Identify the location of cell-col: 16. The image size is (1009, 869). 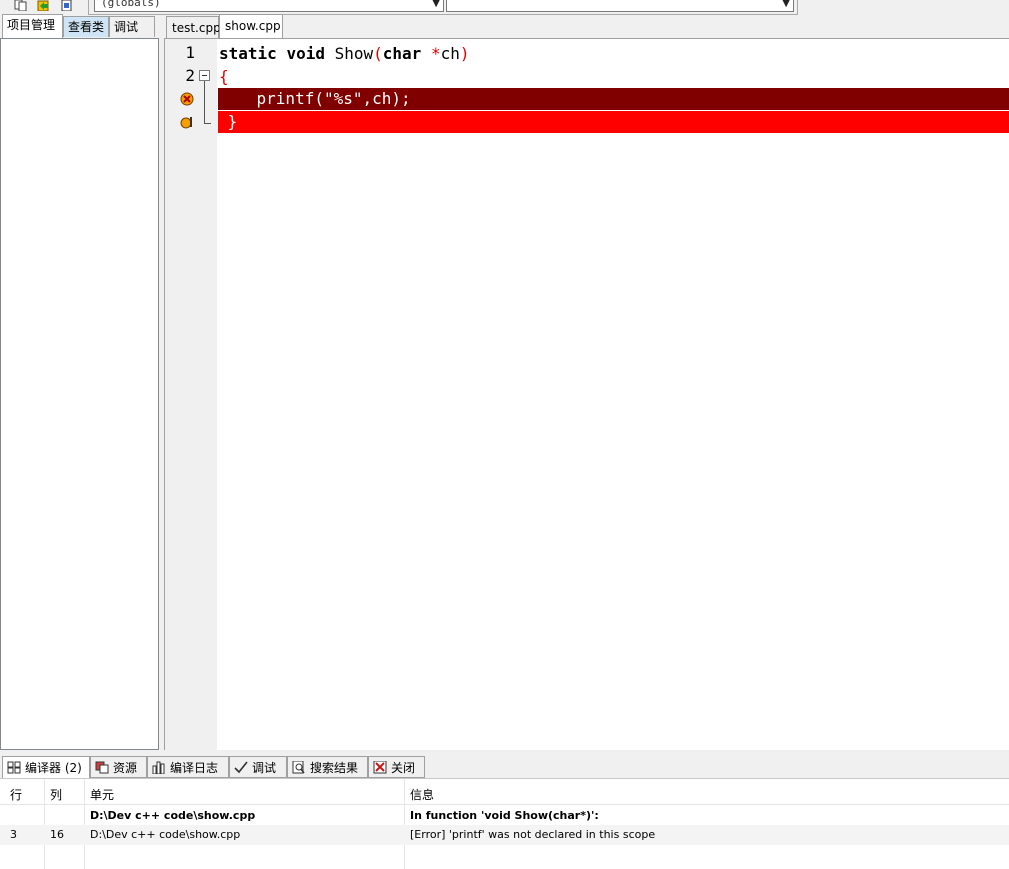
(57, 834).